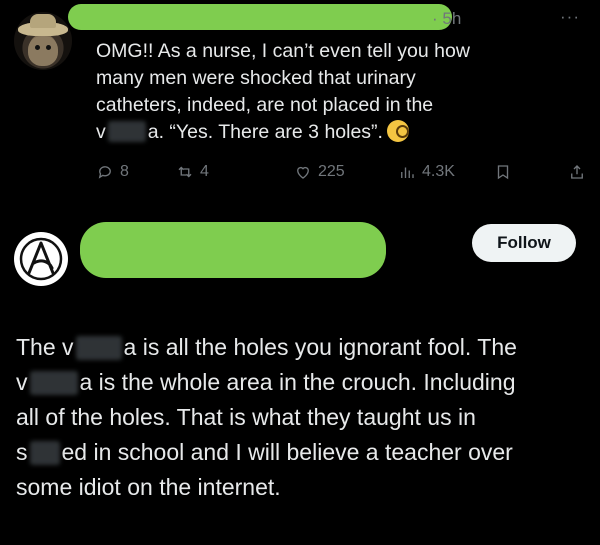 Image resolution: width=600 pixels, height=545 pixels. I want to click on bookmark-icon, so click(503, 172).